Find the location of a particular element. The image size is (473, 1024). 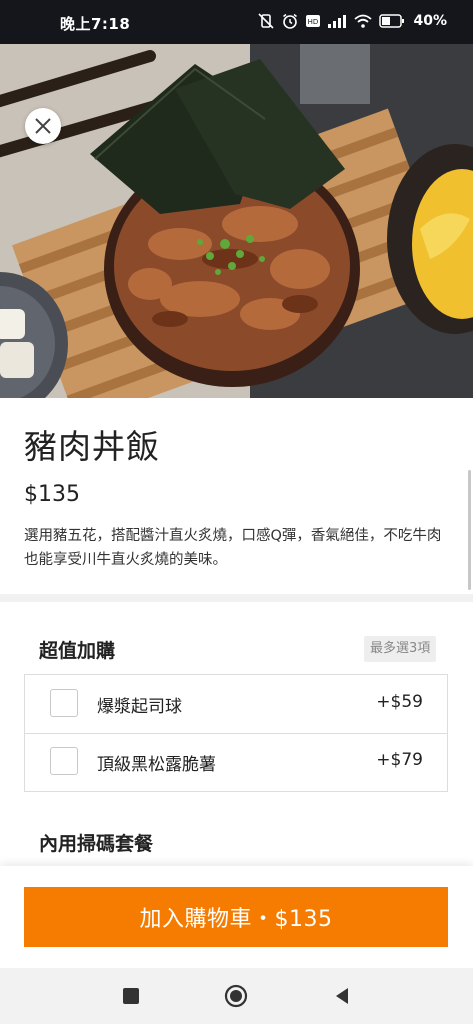

back-icon is located at coordinates (342, 996).